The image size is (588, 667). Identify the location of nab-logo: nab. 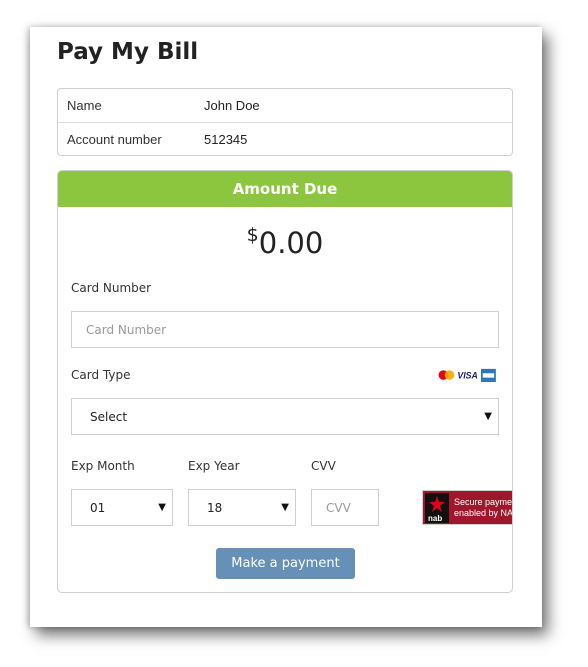
(437, 508).